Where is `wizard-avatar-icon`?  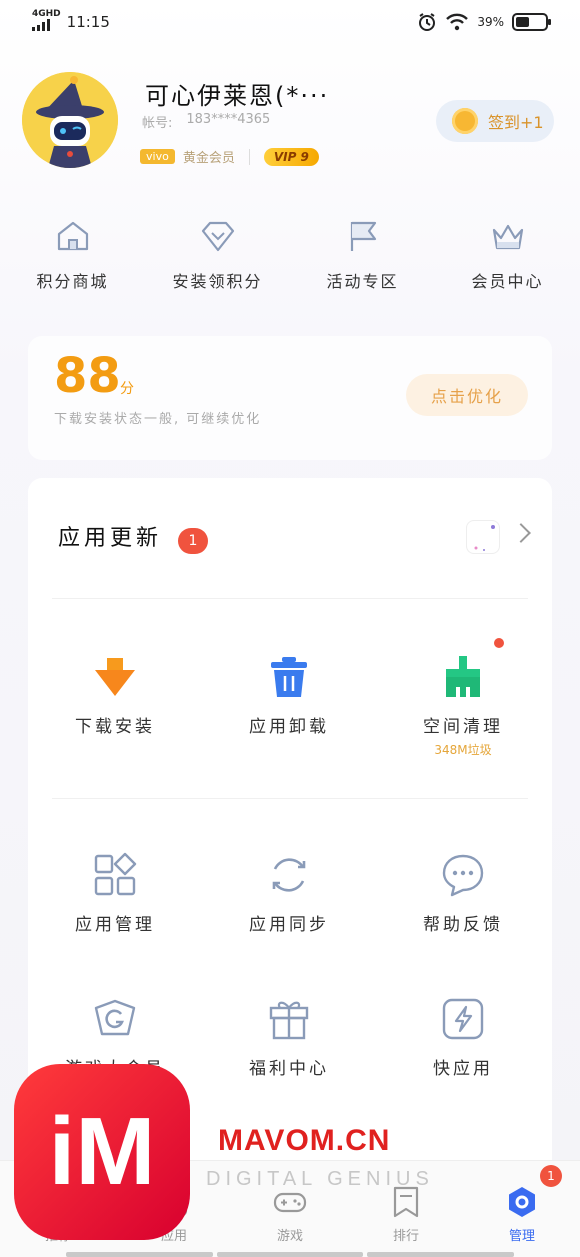 wizard-avatar-icon is located at coordinates (70, 120).